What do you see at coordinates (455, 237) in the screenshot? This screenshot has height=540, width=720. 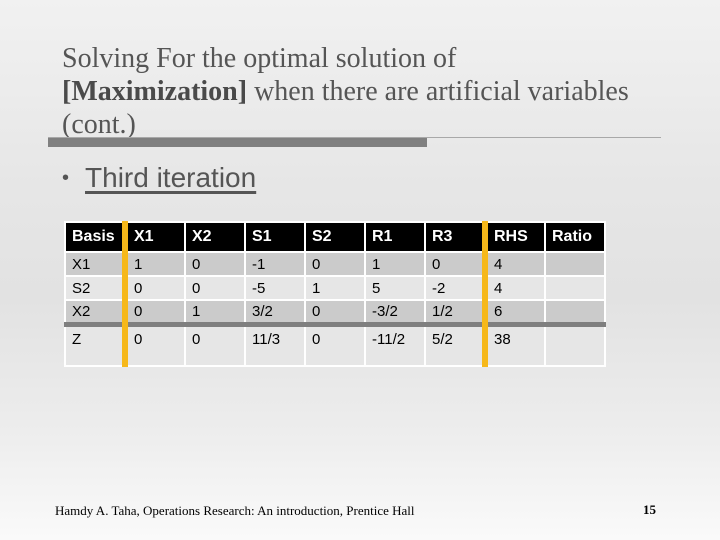 I see `header-r3: R3` at bounding box center [455, 237].